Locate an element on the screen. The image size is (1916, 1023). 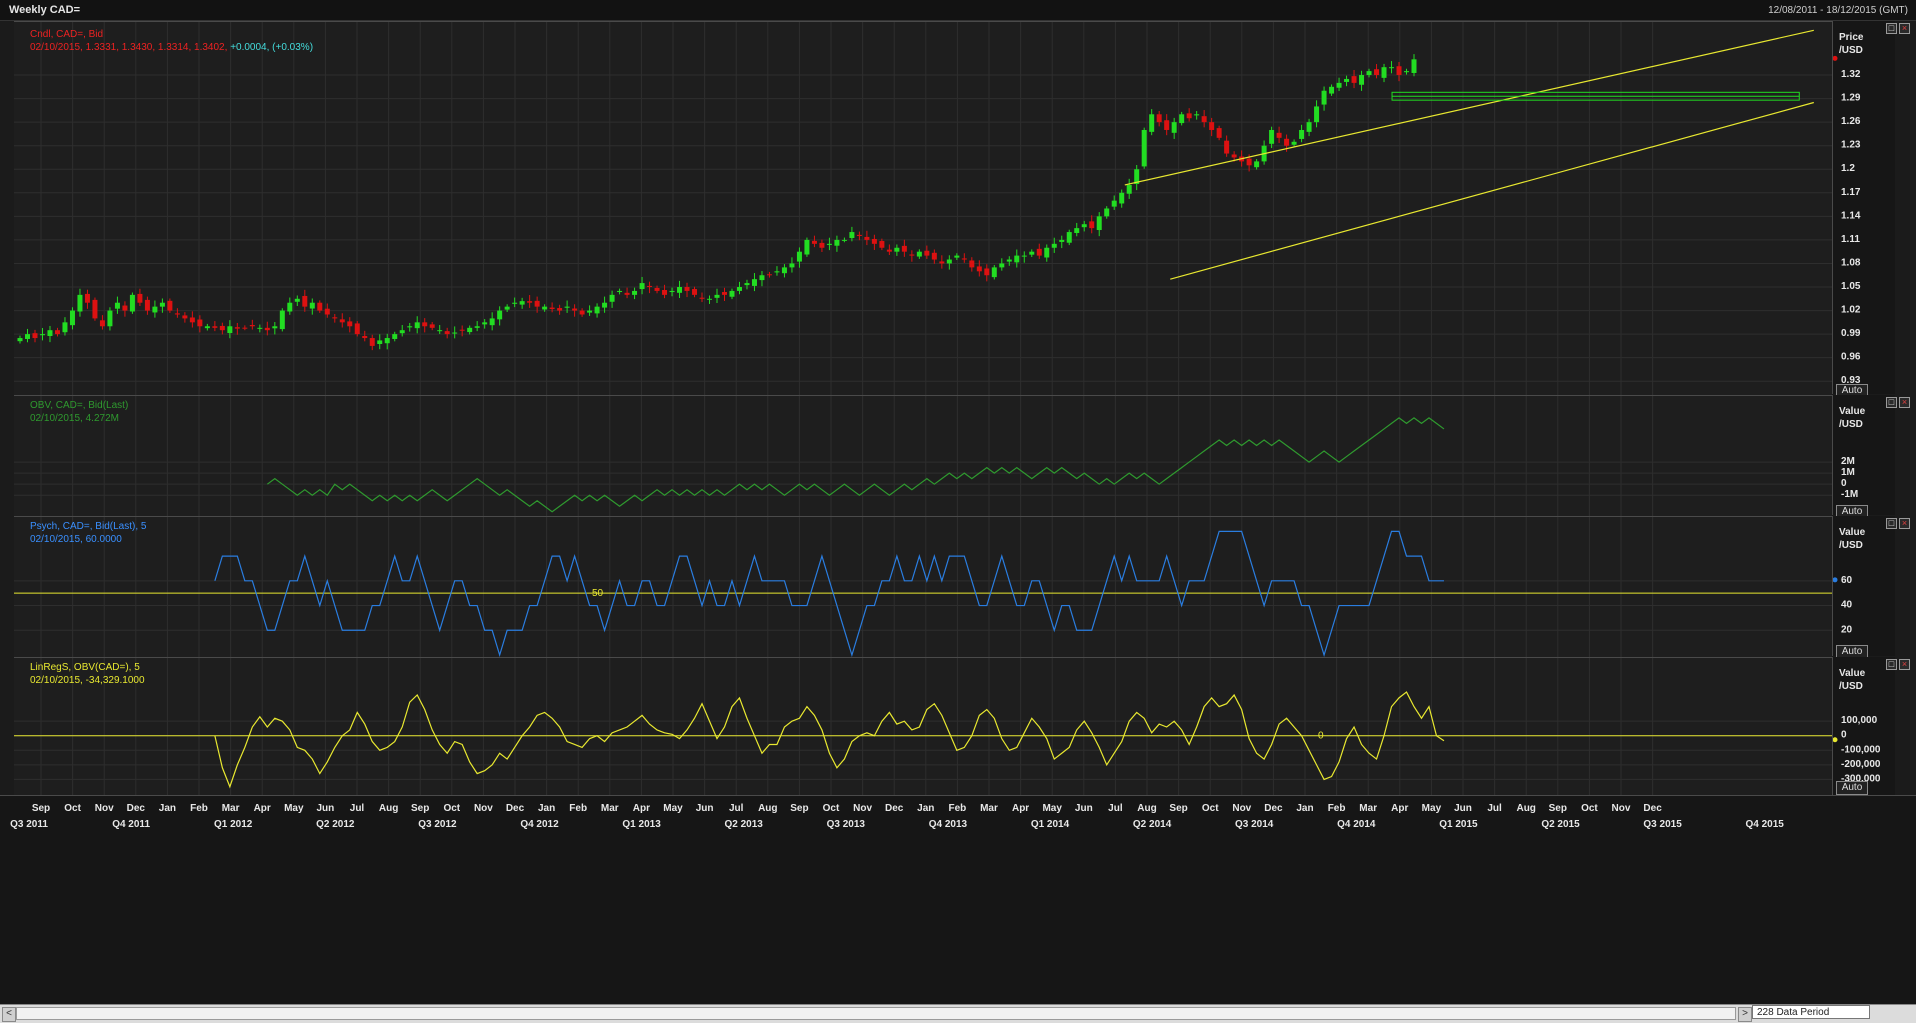
obv-close-icon: × is located at coordinates (1904, 402).